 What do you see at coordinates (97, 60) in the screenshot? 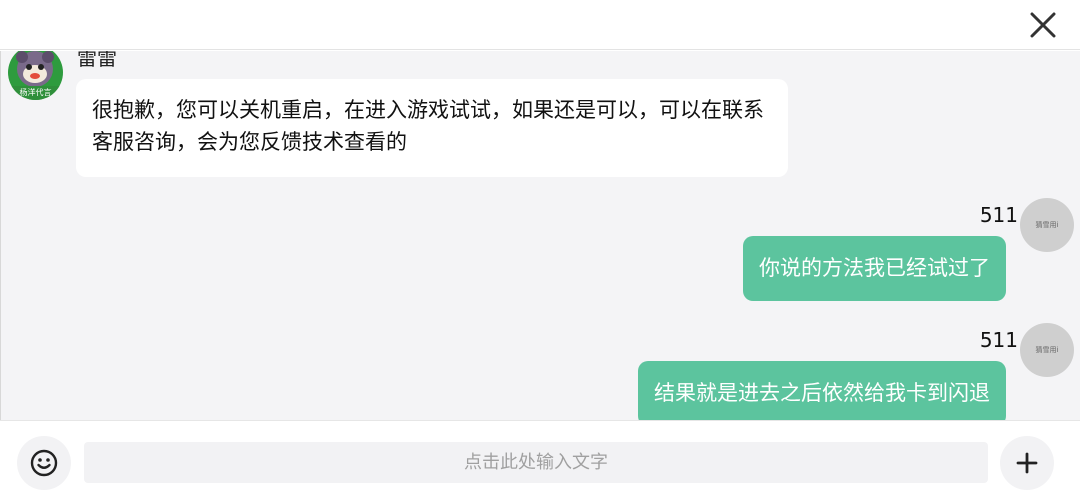
I see `sender-name: 雷雷` at bounding box center [97, 60].